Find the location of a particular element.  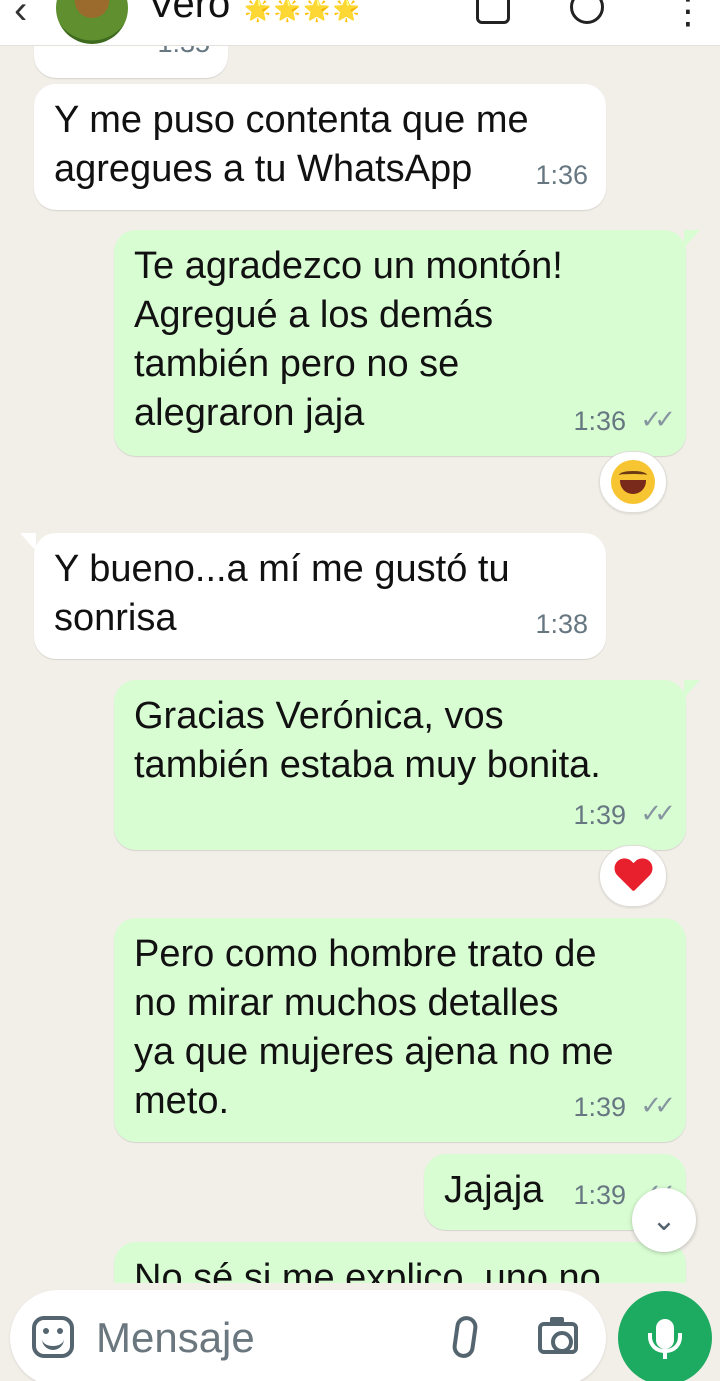

message-input is located at coordinates (261, 1338).